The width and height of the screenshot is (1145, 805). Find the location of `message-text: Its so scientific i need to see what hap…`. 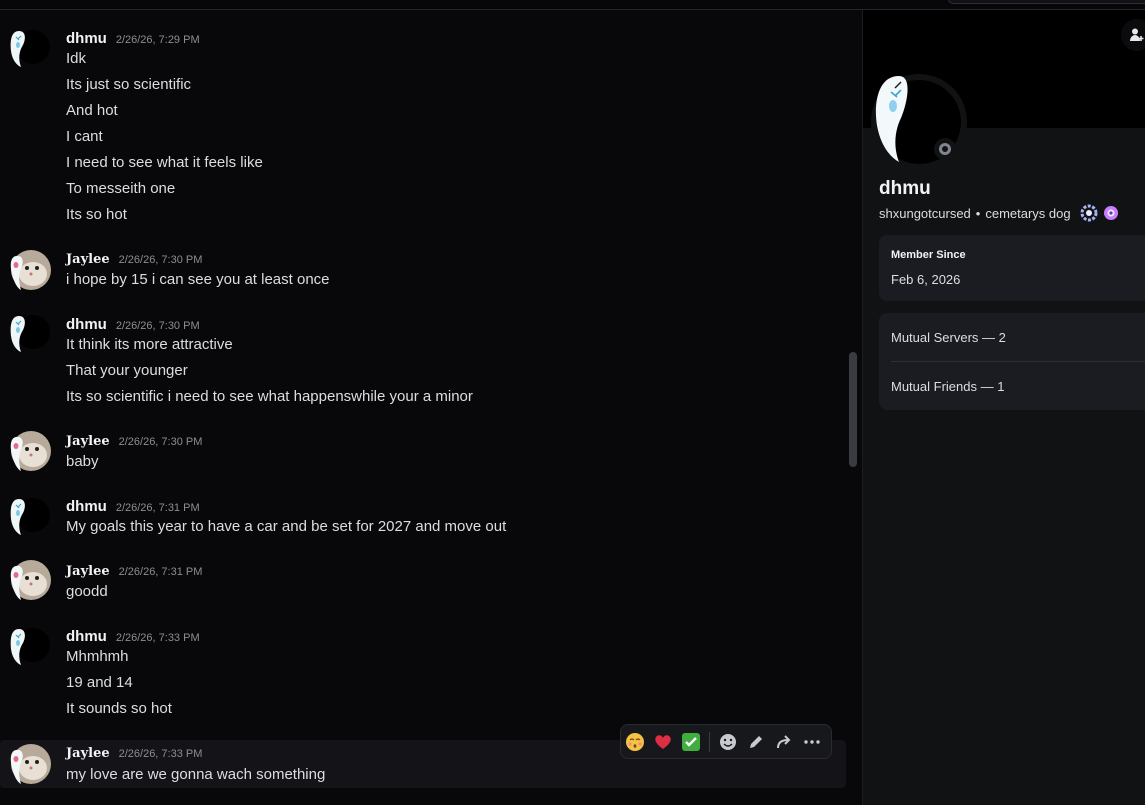

message-text: Its so scientific i need to see what hap… is located at coordinates (269, 396).